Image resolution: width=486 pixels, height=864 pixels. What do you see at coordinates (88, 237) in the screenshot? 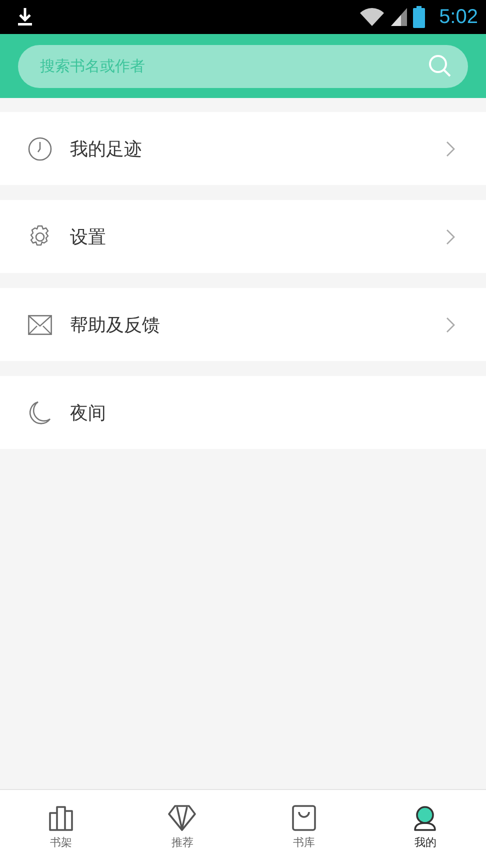
I see `menu-label: 设置` at bounding box center [88, 237].